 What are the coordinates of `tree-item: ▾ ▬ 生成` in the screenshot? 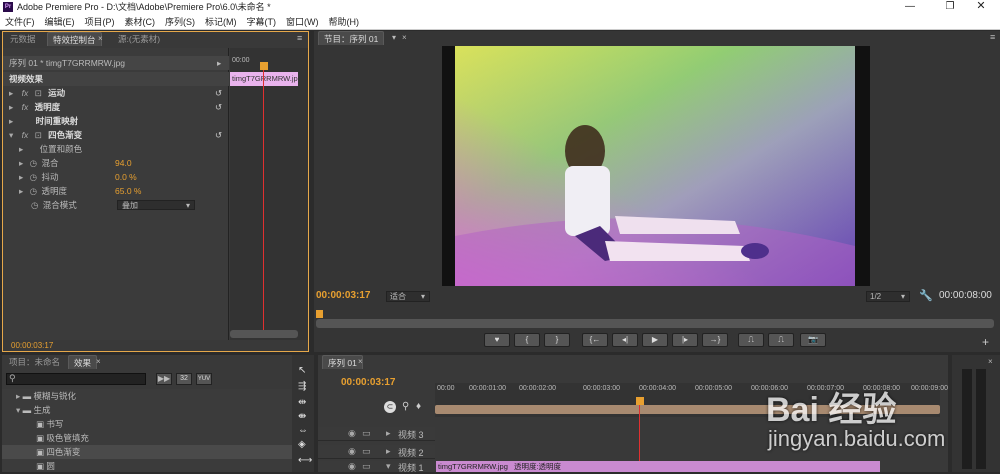 It's located at (152, 410).